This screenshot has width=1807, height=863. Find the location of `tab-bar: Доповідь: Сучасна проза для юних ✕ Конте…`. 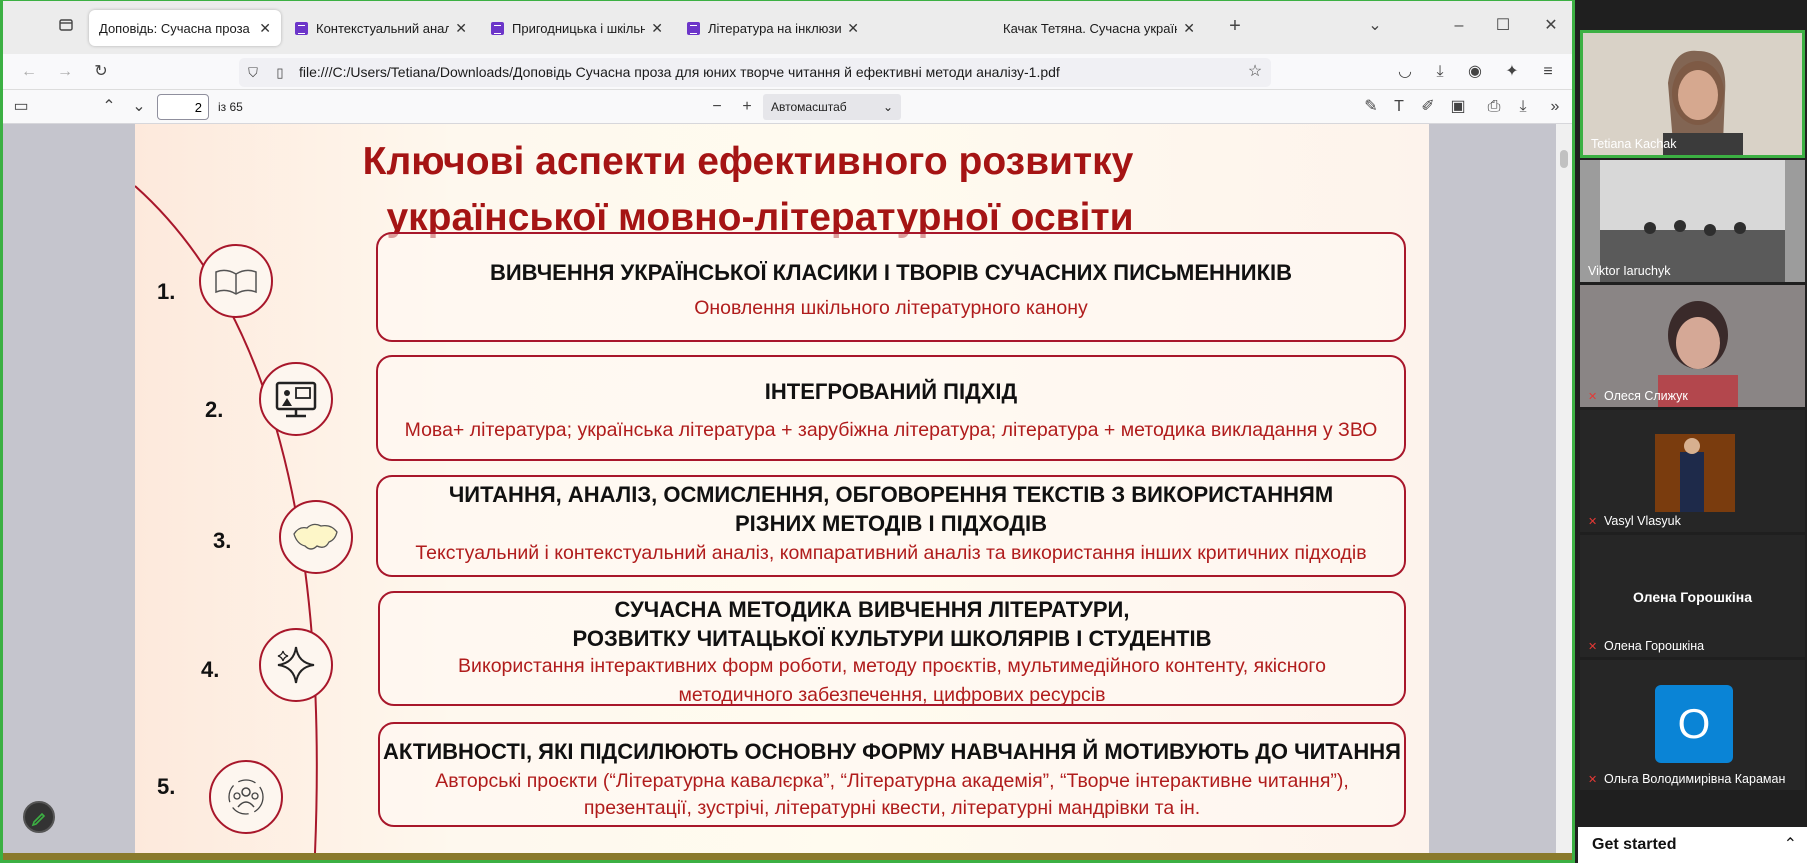

tab-bar: Доповідь: Сучасна проза для юних ✕ Конте… is located at coordinates (787, 27).